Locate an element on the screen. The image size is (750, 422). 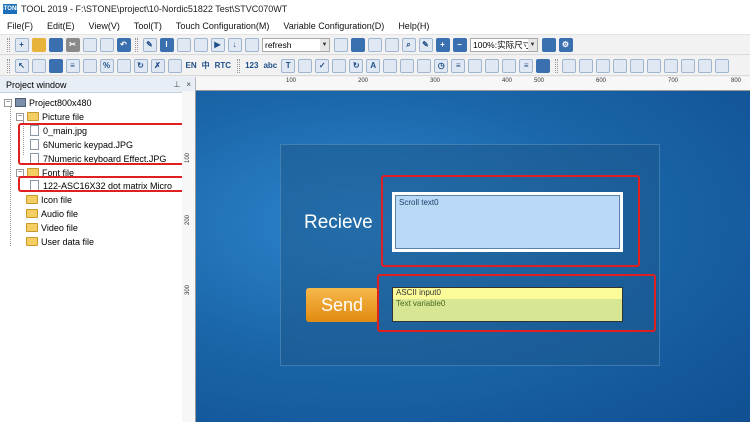
close-icon: × is located at coordinates (188, 84).